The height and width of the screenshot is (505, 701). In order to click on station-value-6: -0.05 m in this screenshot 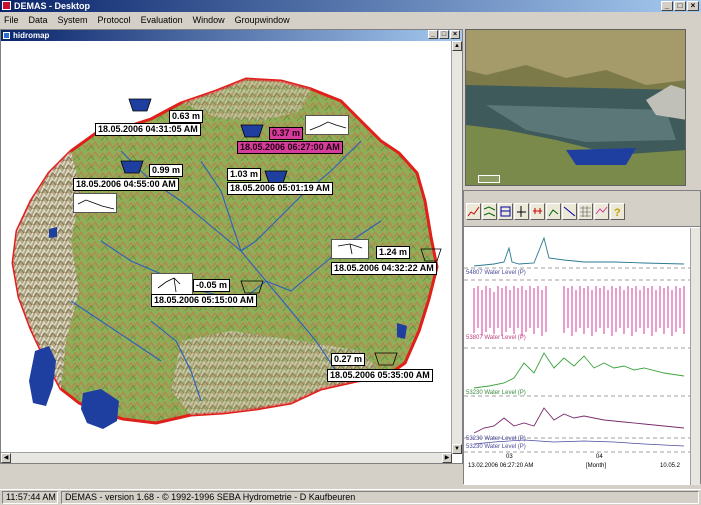, I will do `click(212, 285)`.